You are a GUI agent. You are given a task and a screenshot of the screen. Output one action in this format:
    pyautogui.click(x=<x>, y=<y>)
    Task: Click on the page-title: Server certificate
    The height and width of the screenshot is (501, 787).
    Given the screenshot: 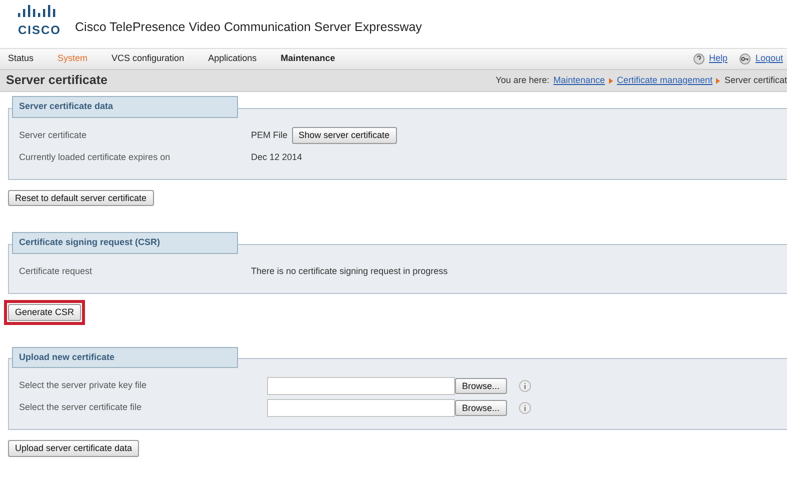 What is the action you would take?
    pyautogui.click(x=57, y=81)
    